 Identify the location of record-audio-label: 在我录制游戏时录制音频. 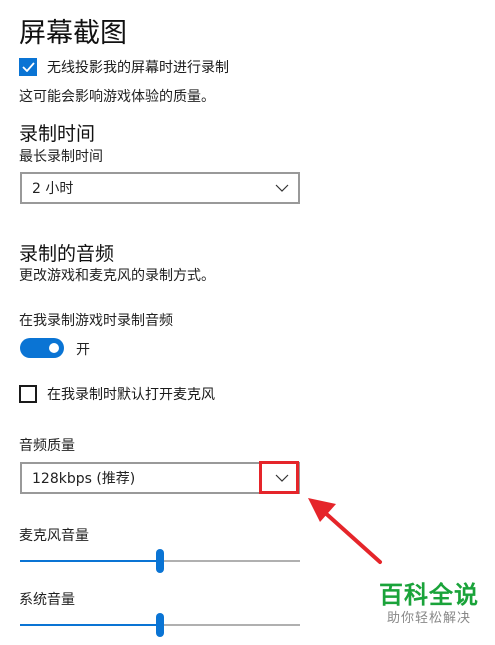
(96, 321).